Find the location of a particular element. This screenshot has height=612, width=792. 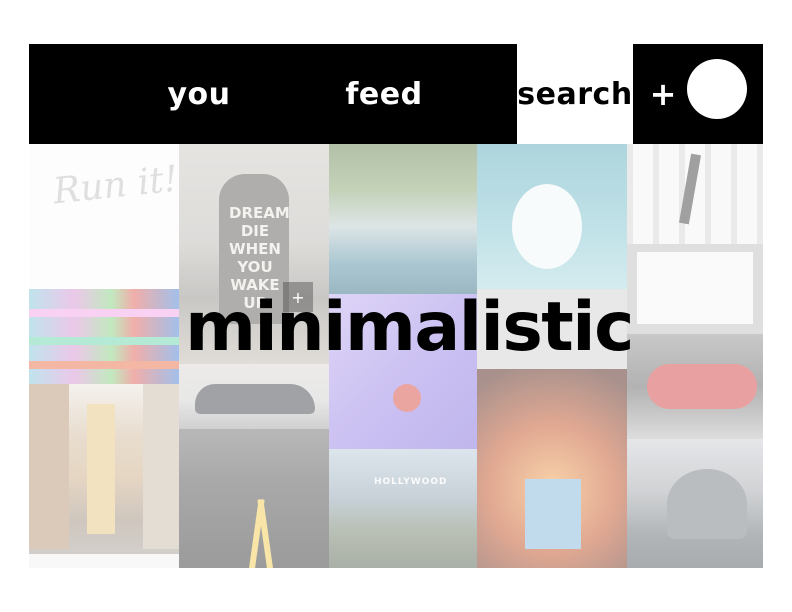

tunnel-shape is located at coordinates (553, 514).